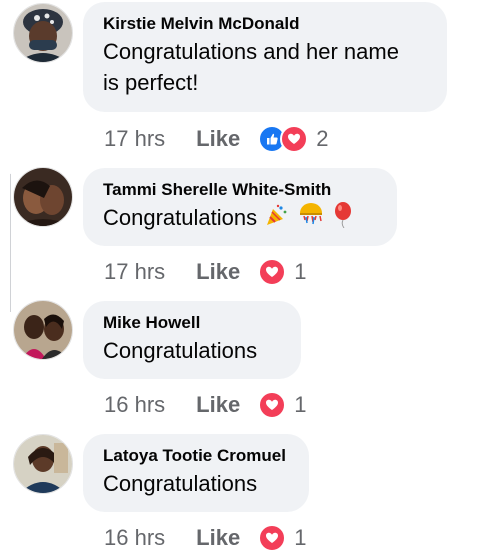 The width and height of the screenshot is (480, 558). Describe the element at coordinates (192, 323) in the screenshot. I see `comment-author: Mike Howell` at that location.